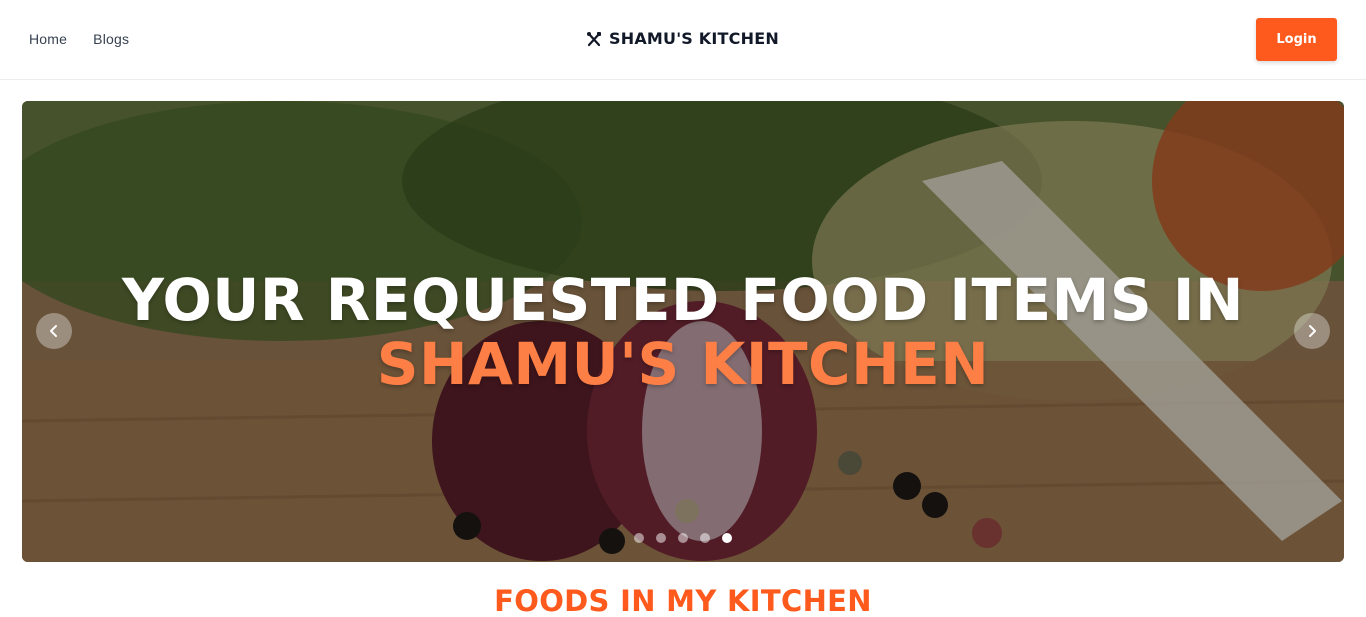  Describe the element at coordinates (111, 39) in the screenshot. I see `nav-link-blogs: Blogs` at that location.